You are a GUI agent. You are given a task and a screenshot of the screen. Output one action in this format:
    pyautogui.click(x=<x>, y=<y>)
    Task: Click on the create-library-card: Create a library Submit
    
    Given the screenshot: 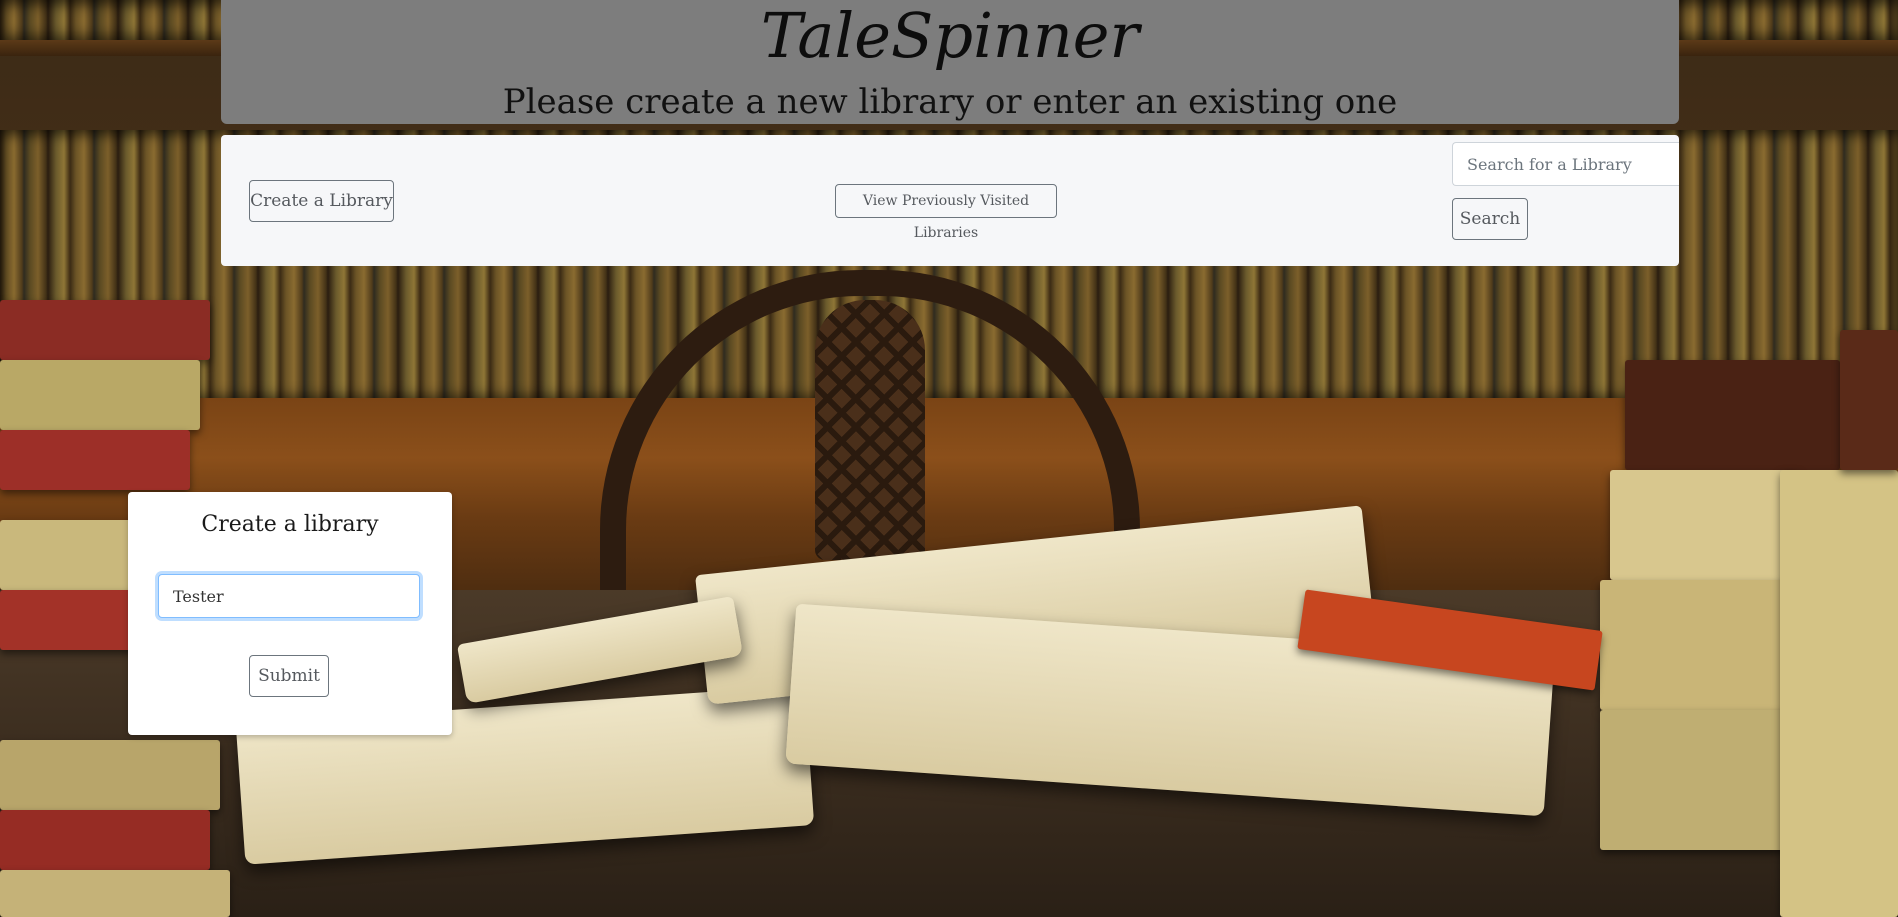 What is the action you would take?
    pyautogui.click(x=290, y=613)
    